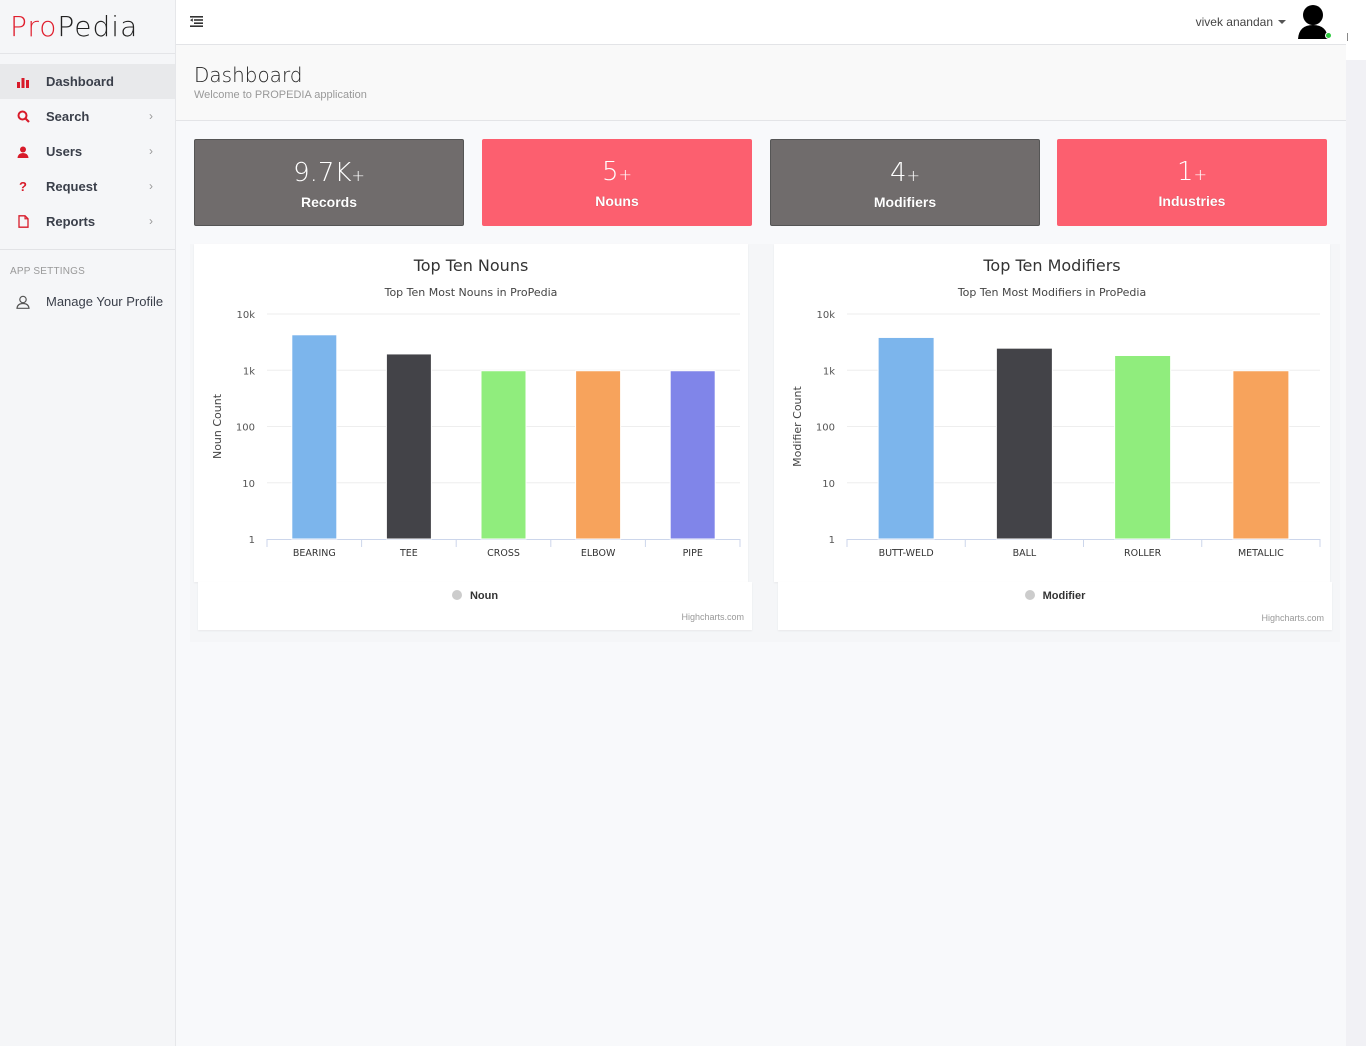  Describe the element at coordinates (1025, 553) in the screenshot. I see `x-tick-label: BALL` at that location.